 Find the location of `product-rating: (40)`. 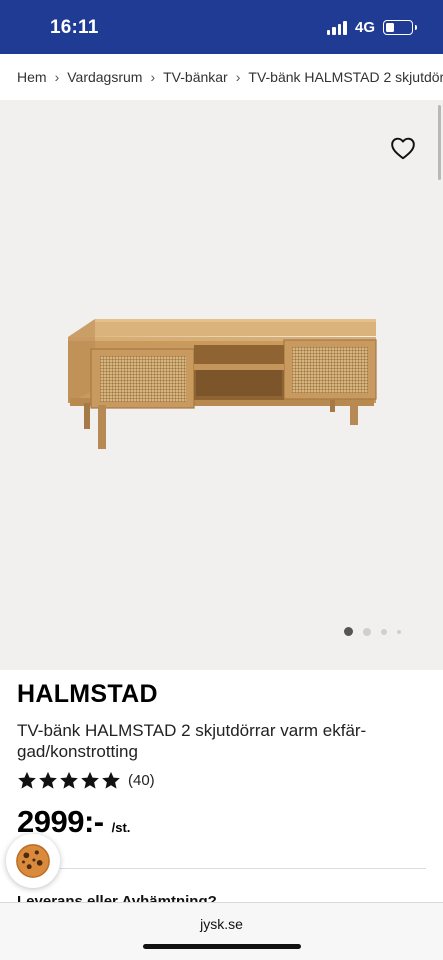

product-rating: (40) is located at coordinates (86, 780).